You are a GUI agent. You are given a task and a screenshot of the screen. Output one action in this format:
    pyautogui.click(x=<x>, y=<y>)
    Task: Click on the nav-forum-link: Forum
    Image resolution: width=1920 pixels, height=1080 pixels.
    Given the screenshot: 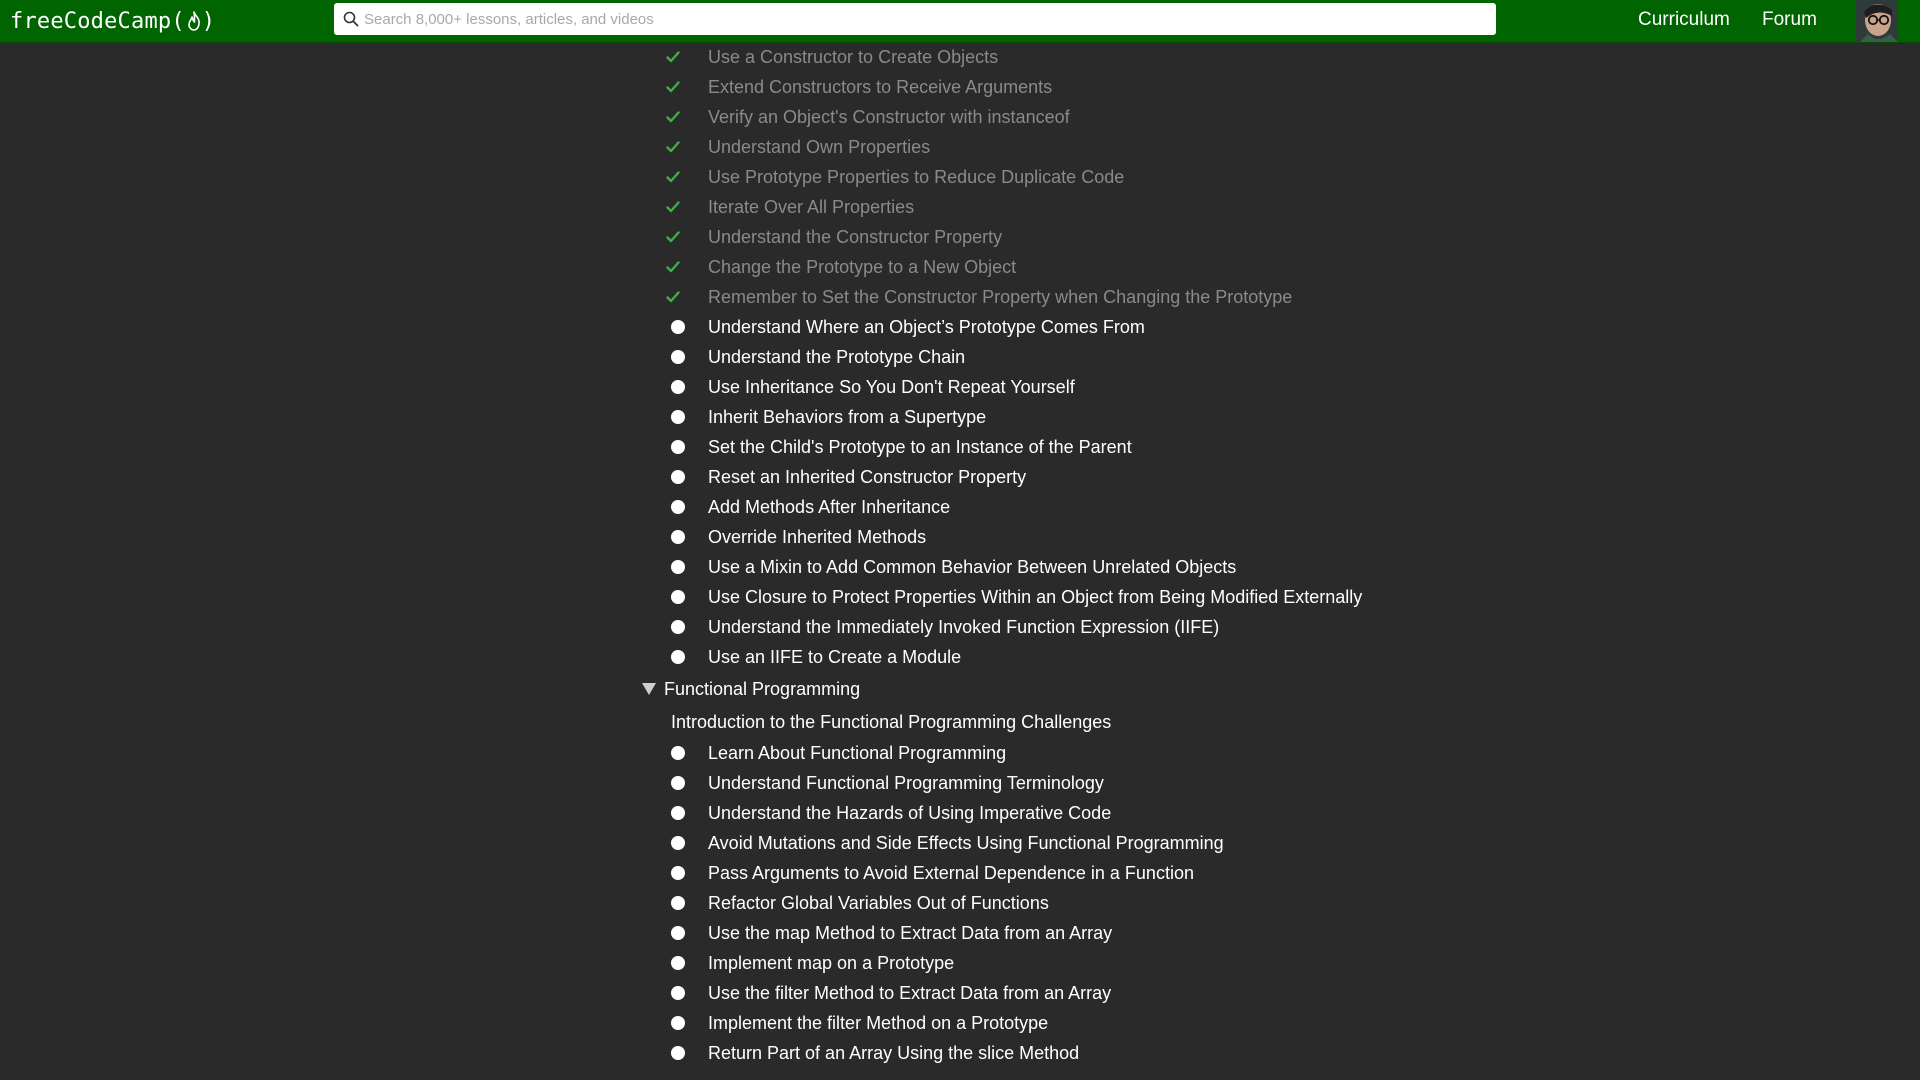 What is the action you would take?
    pyautogui.click(x=1789, y=20)
    